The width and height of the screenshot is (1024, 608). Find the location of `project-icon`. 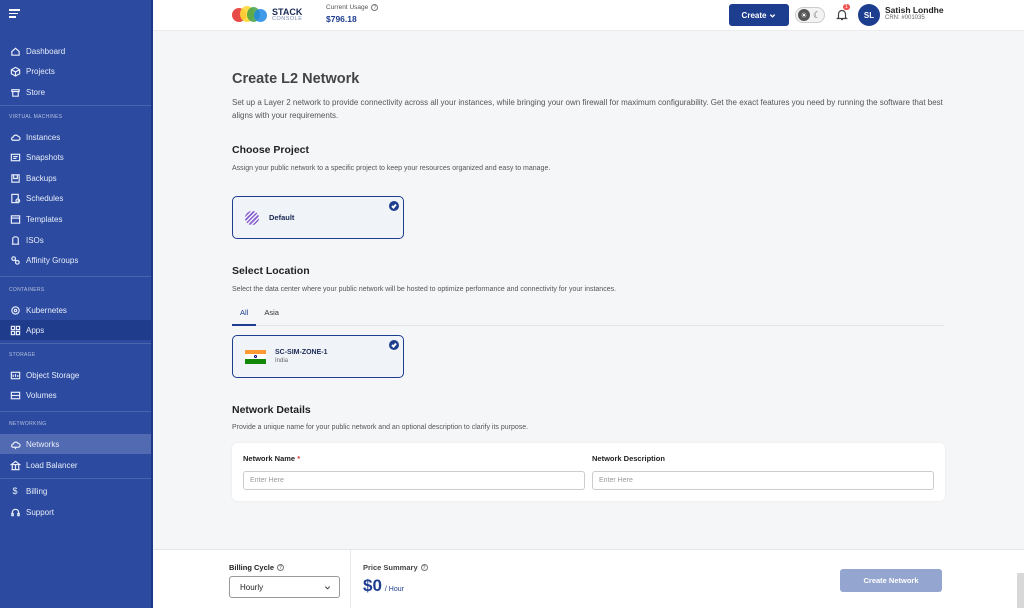

project-icon is located at coordinates (252, 217).